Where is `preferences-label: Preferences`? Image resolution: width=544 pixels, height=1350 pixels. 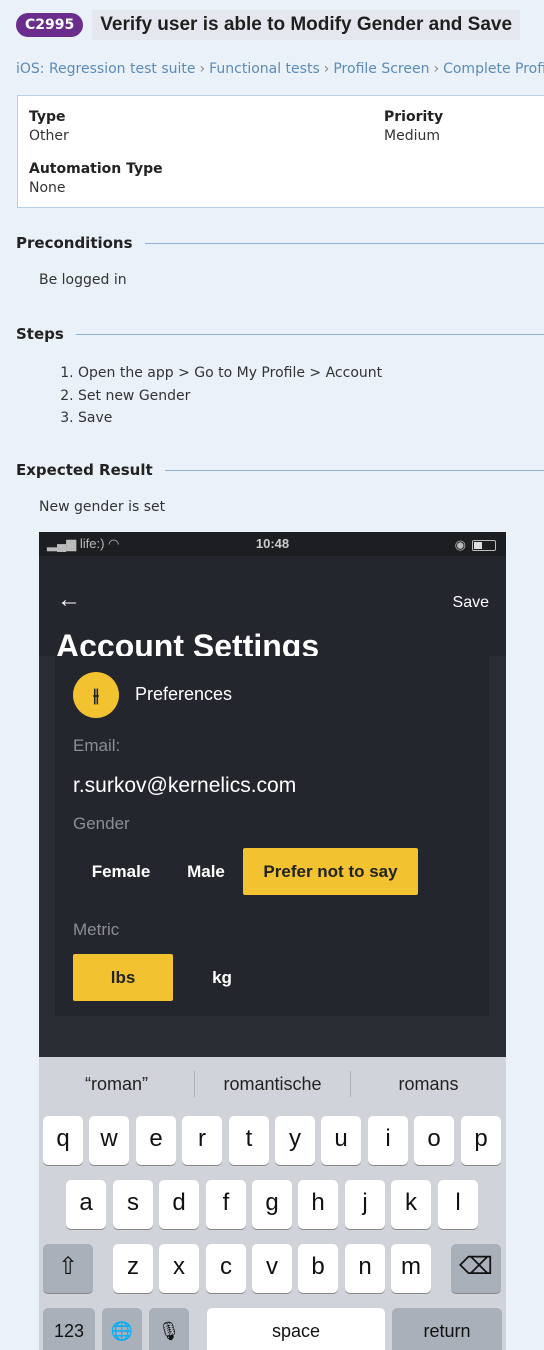 preferences-label: Preferences is located at coordinates (183, 694).